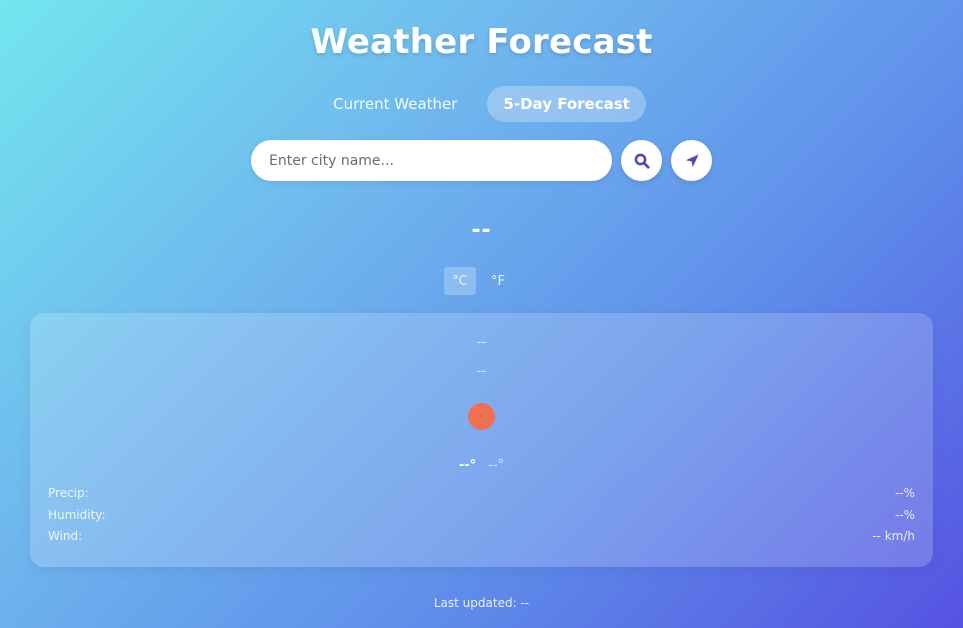  I want to click on view-tabs: Current Weather 5-Day Forecast, so click(481, 104).